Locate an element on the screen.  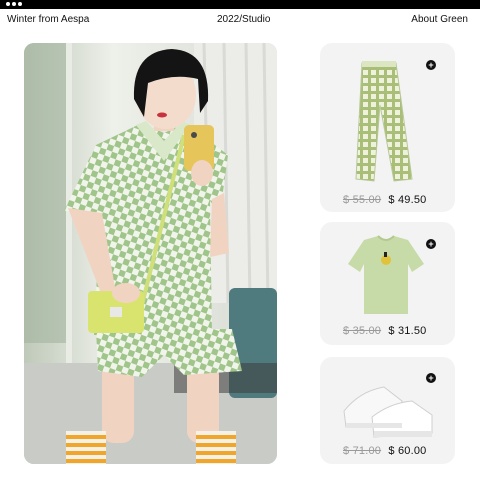
sale-price: $ 49.50 is located at coordinates (407, 200).